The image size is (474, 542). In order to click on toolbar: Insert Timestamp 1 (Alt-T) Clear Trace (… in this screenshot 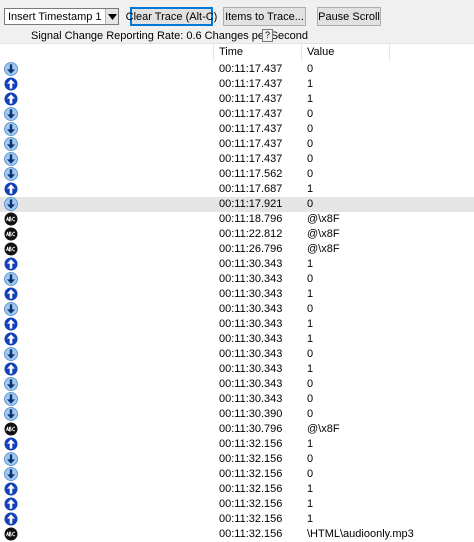, I will do `click(237, 22)`.